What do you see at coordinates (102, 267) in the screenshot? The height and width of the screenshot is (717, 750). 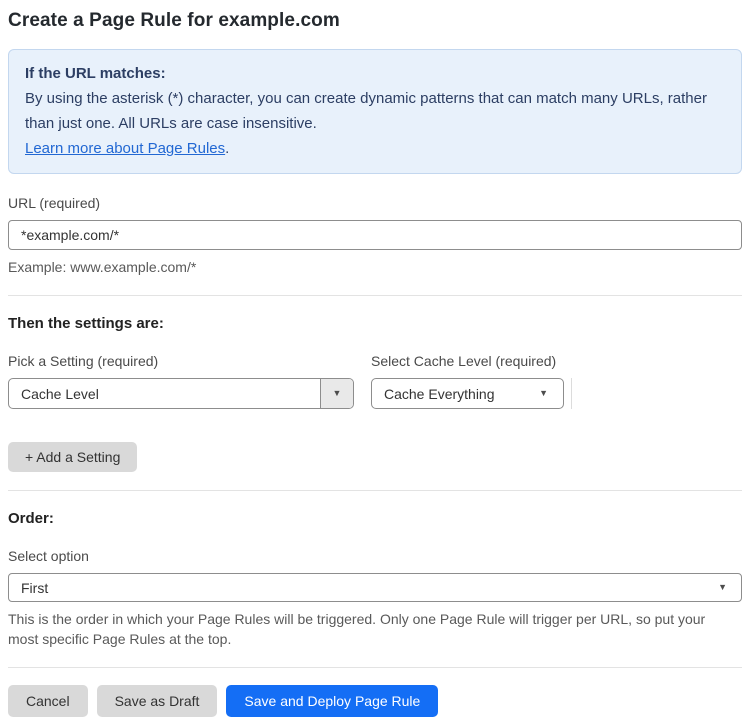 I see `url-example-helper: Example: www.example.com/*` at bounding box center [102, 267].